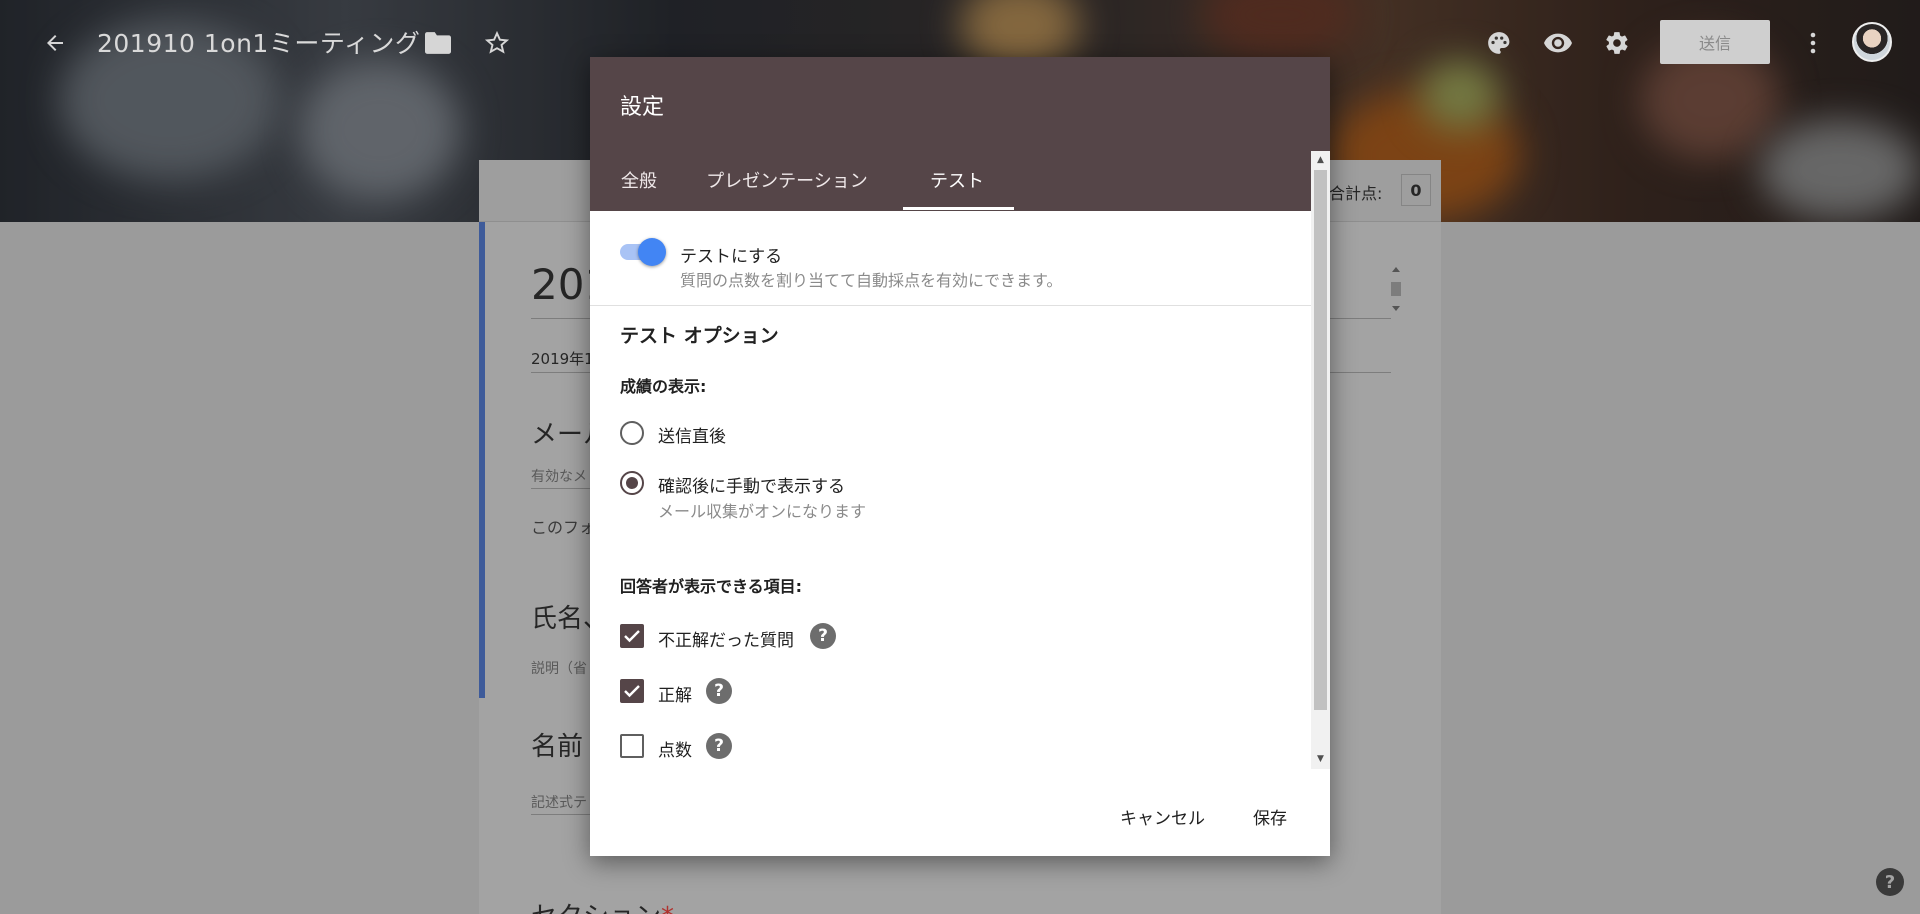 Image resolution: width=1920 pixels, height=914 pixels. Describe the element at coordinates (1320, 160) in the screenshot. I see `scroll-up-arrow-icon: ▲` at that location.